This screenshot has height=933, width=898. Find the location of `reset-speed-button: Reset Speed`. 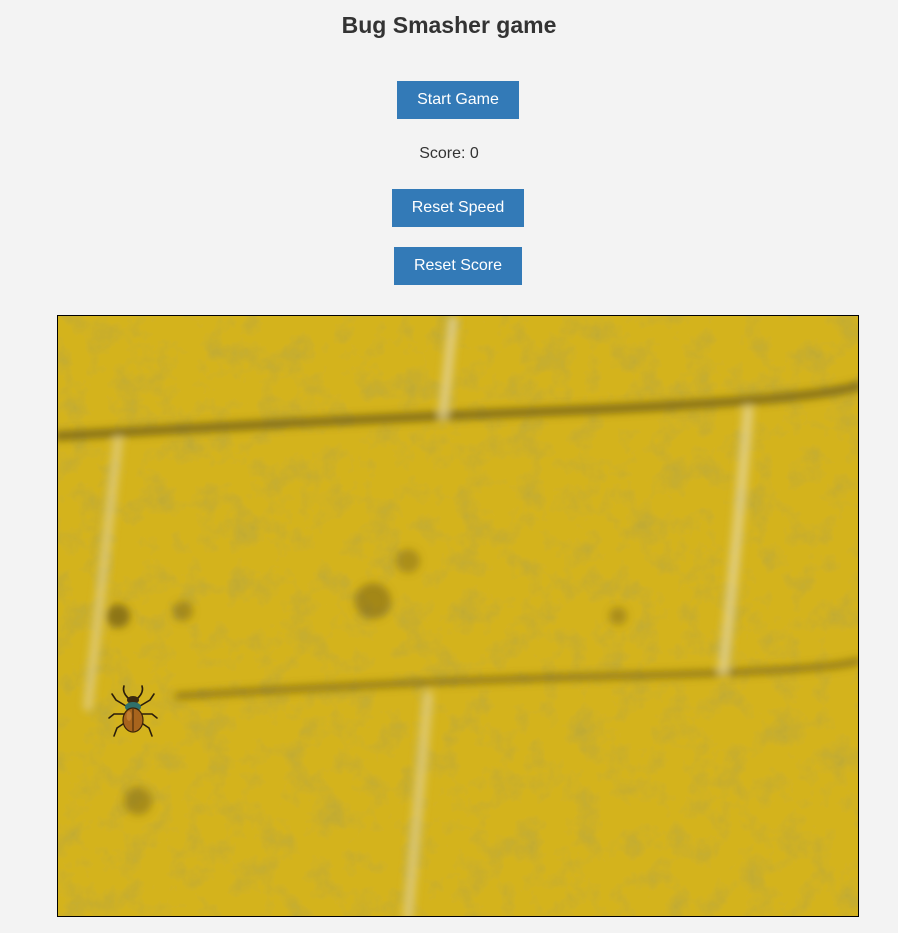

reset-speed-button: Reset Speed is located at coordinates (458, 208).